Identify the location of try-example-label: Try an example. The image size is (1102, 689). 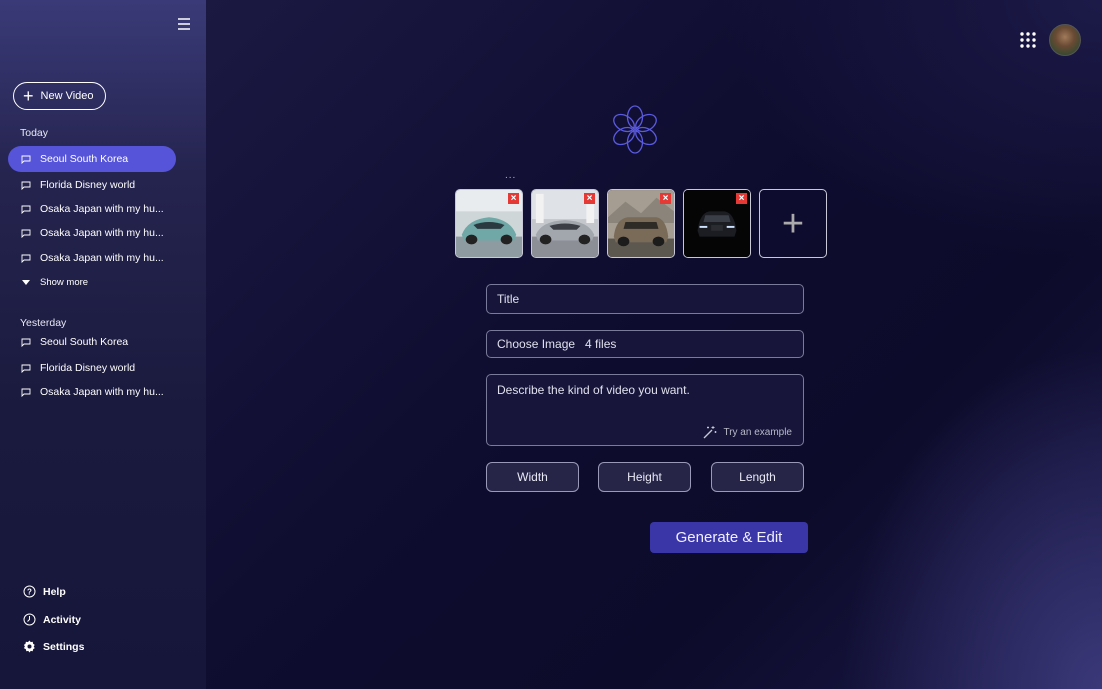
(757, 432).